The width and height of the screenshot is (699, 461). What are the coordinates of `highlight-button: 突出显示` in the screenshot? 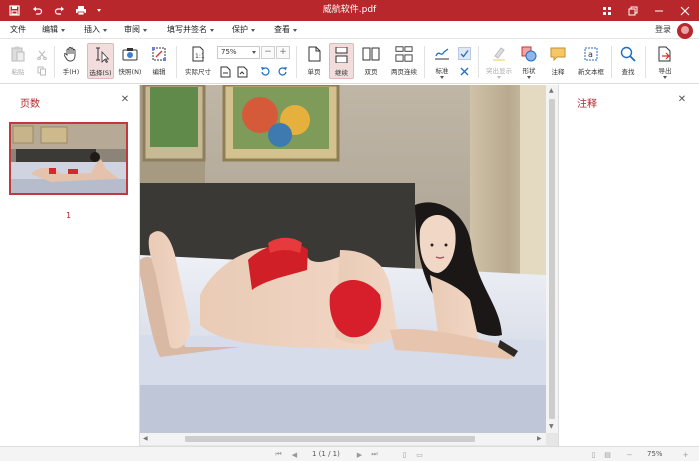 It's located at (499, 61).